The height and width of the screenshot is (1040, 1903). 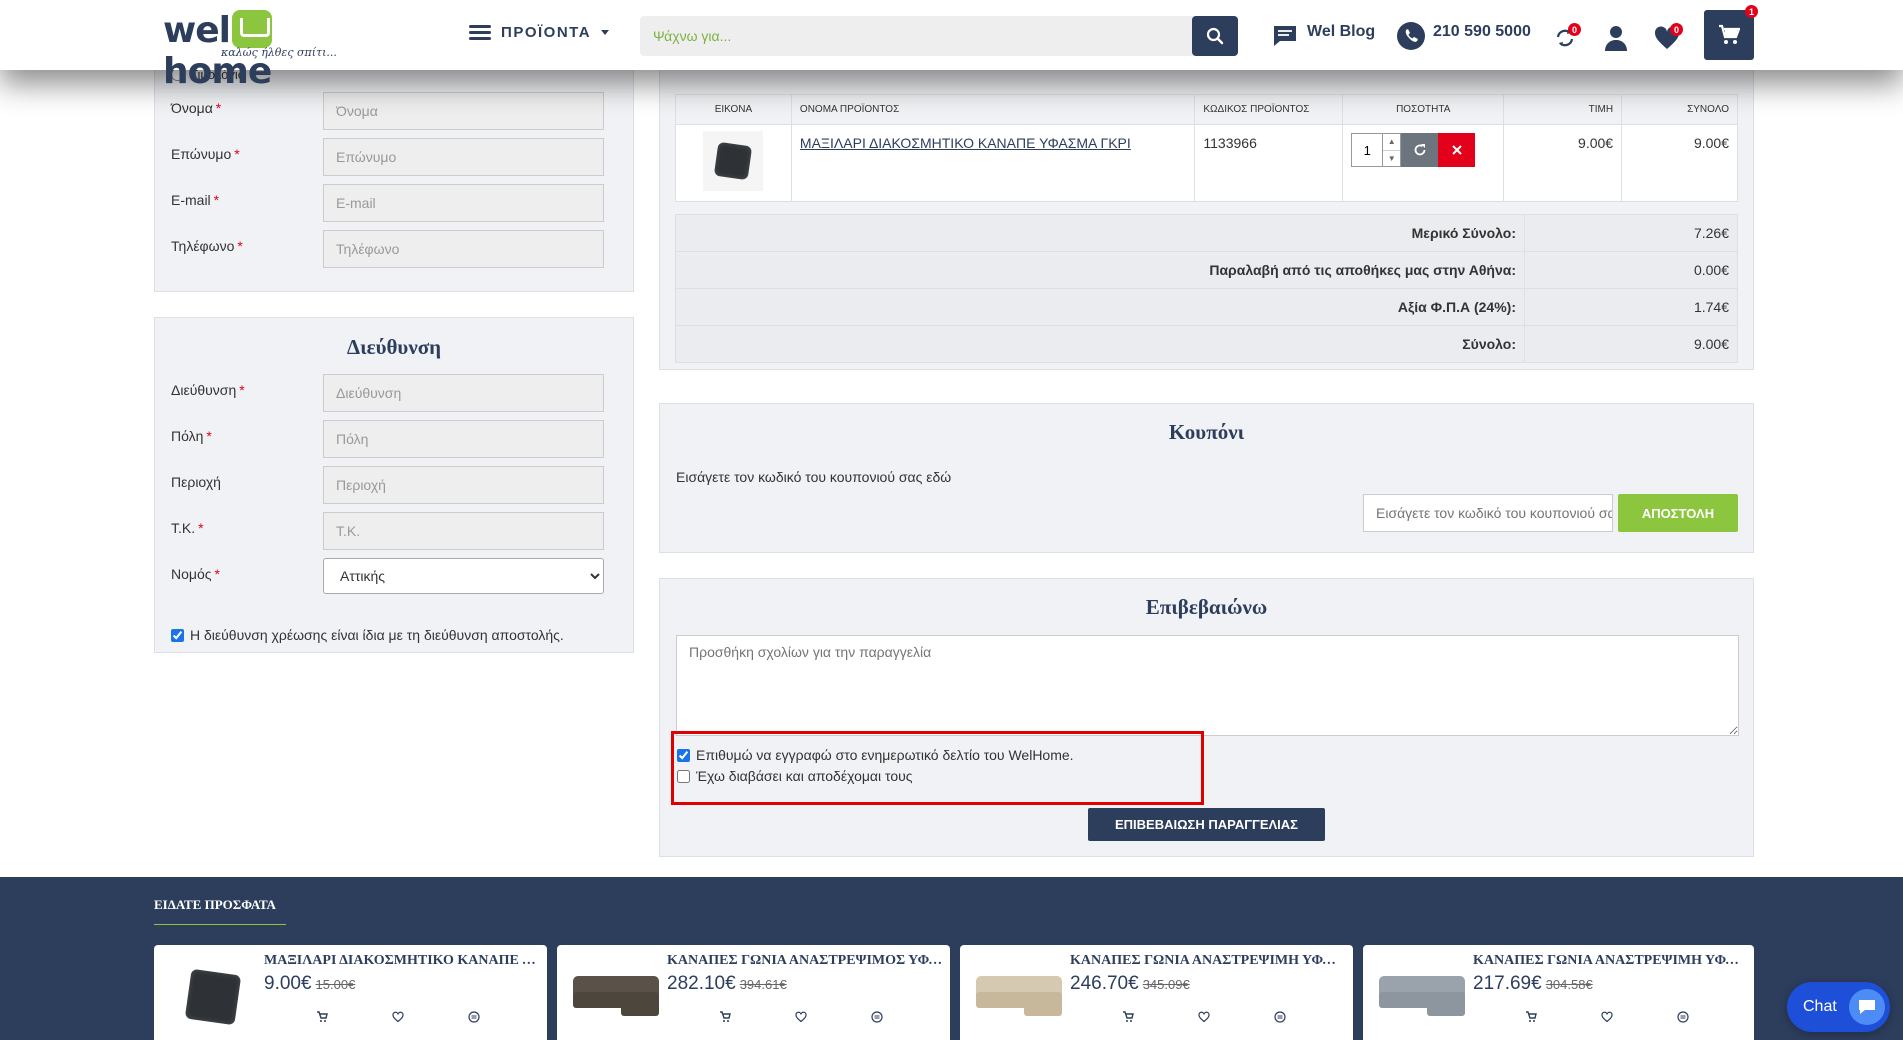 I want to click on totals-row: Σύνολο: 9.00€, so click(x=1206, y=344).